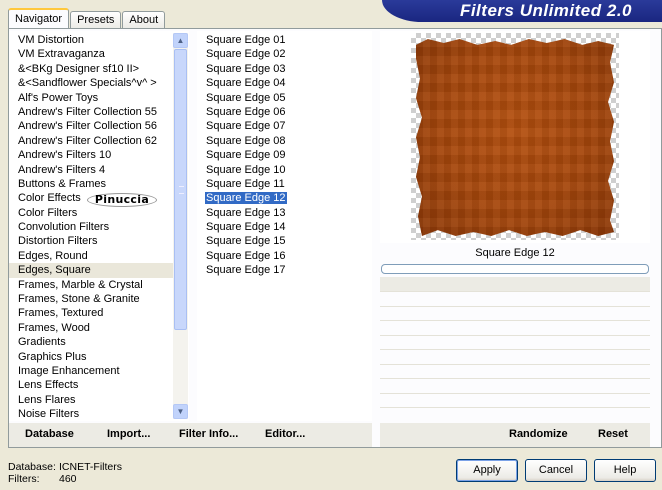  I want to click on filter-item: Square Edge 08, so click(280, 141).